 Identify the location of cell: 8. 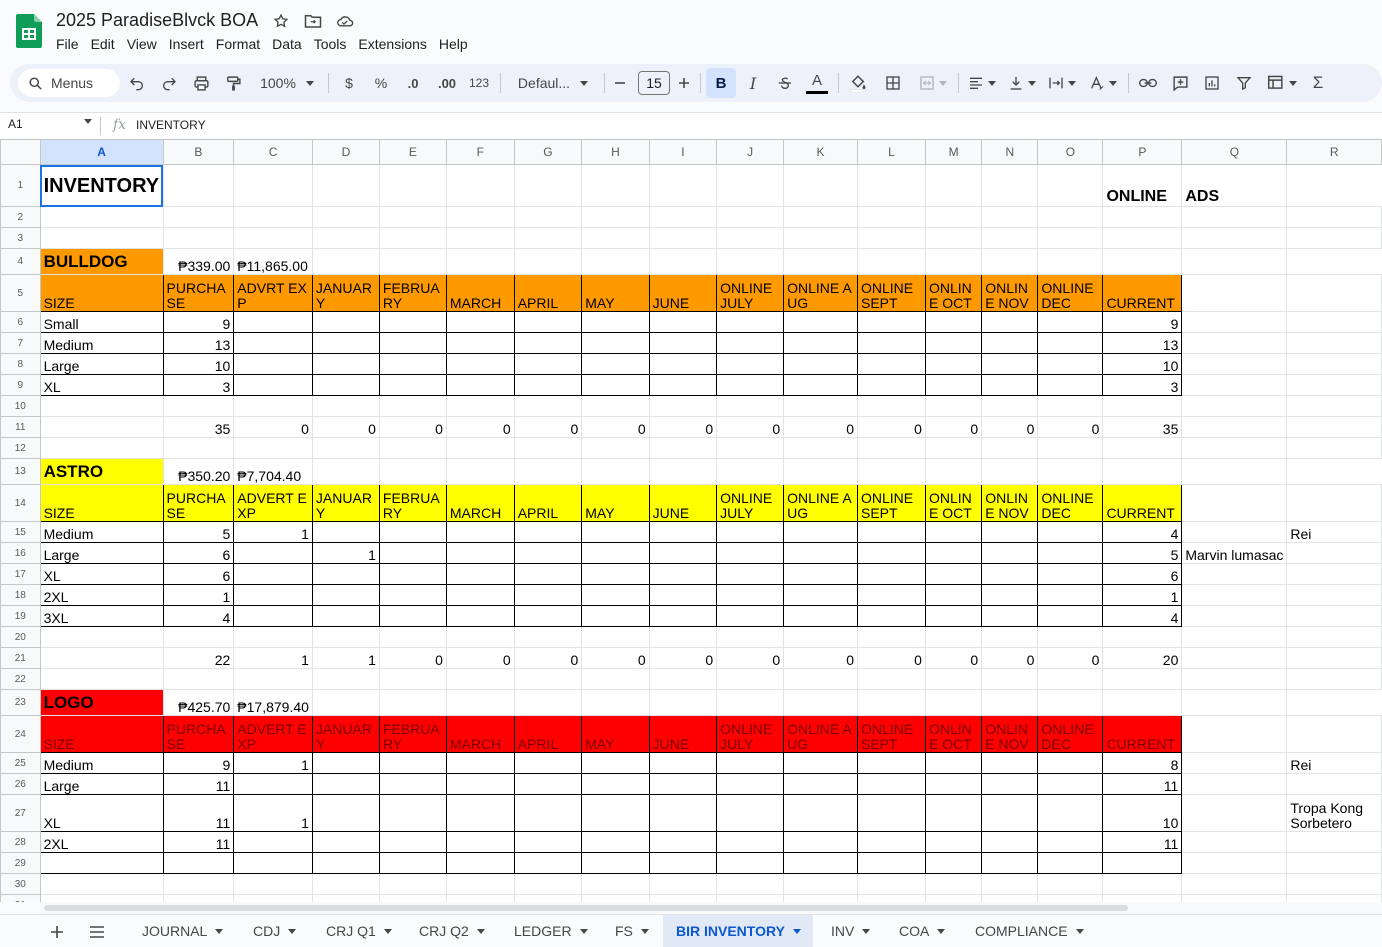
(1142, 763).